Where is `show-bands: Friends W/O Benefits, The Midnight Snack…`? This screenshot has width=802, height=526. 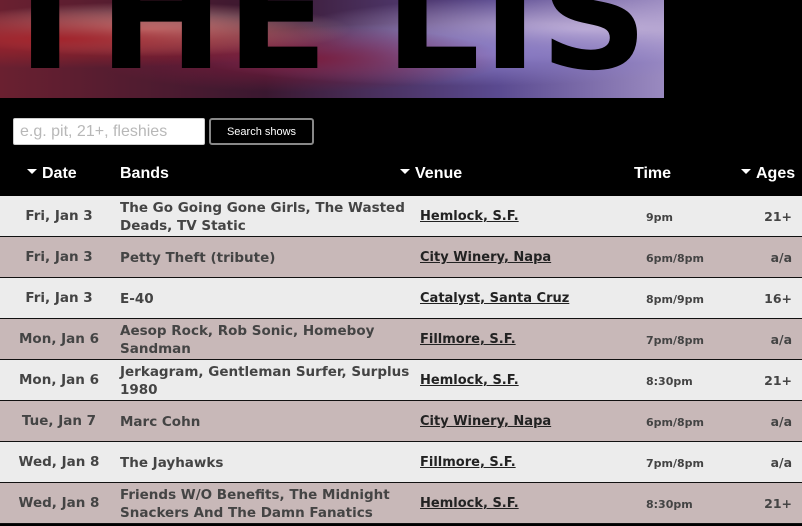
show-bands: Friends W/O Benefits, The Midnight Snack… is located at coordinates (255, 504).